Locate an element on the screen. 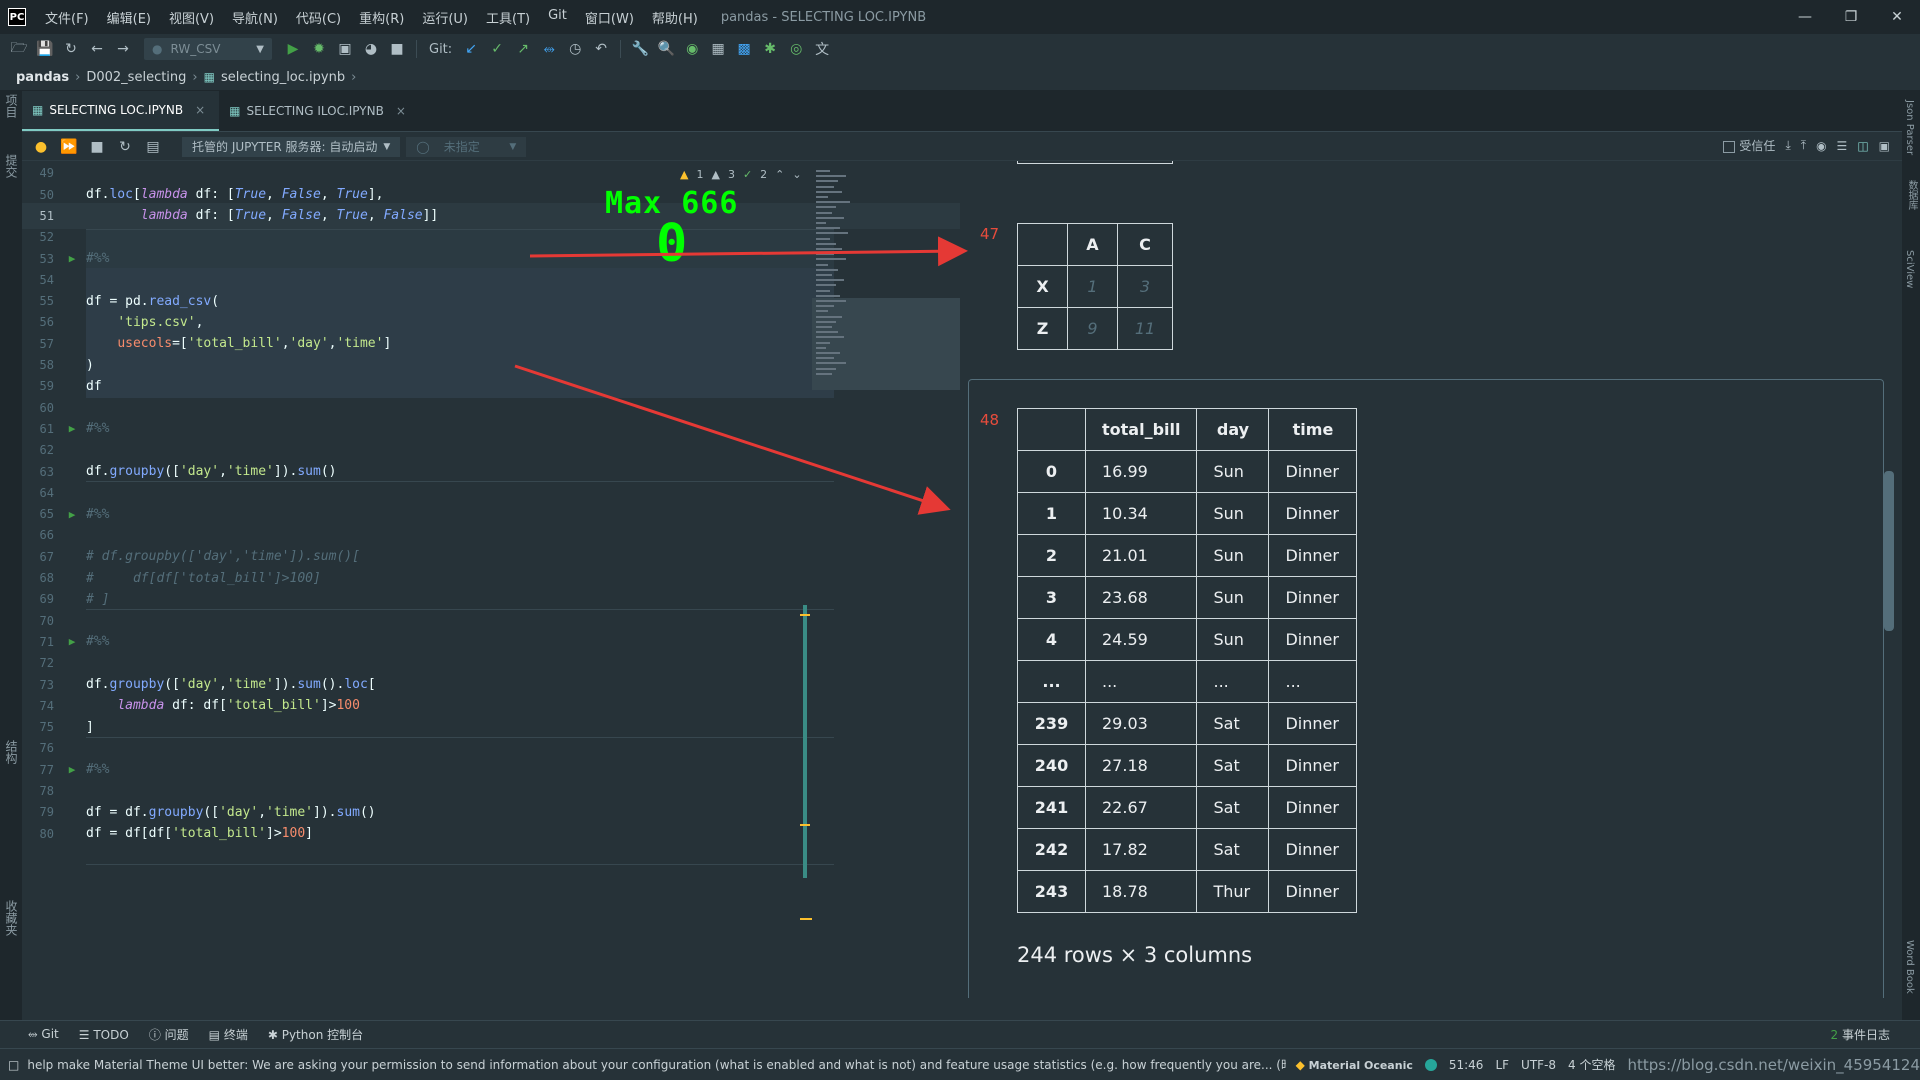 This screenshot has height=1080, width=1920. open-folder-icon: 🗁 is located at coordinates (19, 49).